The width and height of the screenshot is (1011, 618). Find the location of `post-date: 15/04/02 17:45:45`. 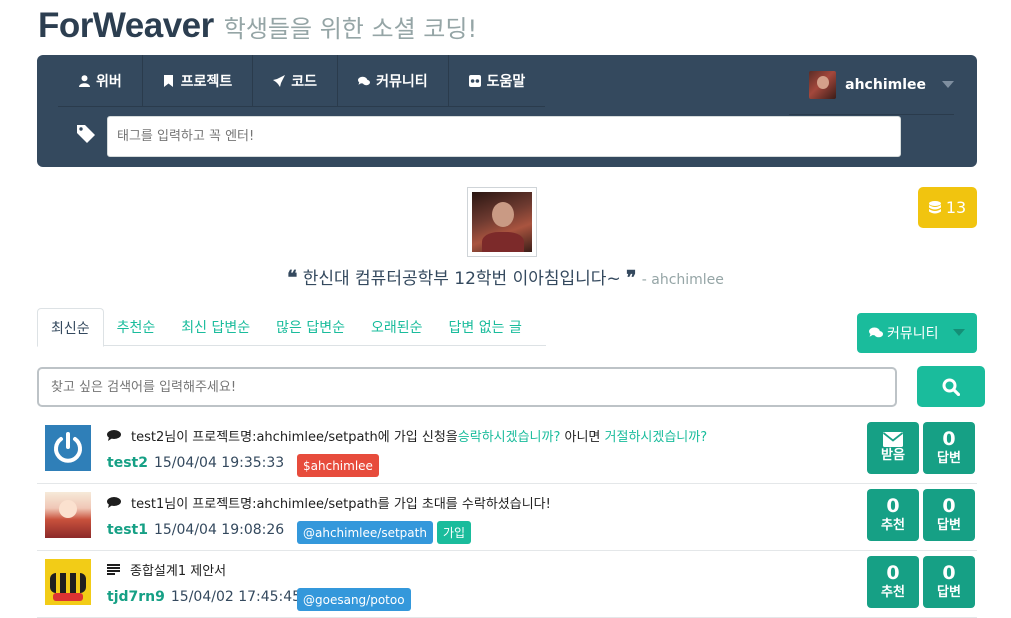

post-date: 15/04/02 17:45:45 is located at coordinates (236, 597).